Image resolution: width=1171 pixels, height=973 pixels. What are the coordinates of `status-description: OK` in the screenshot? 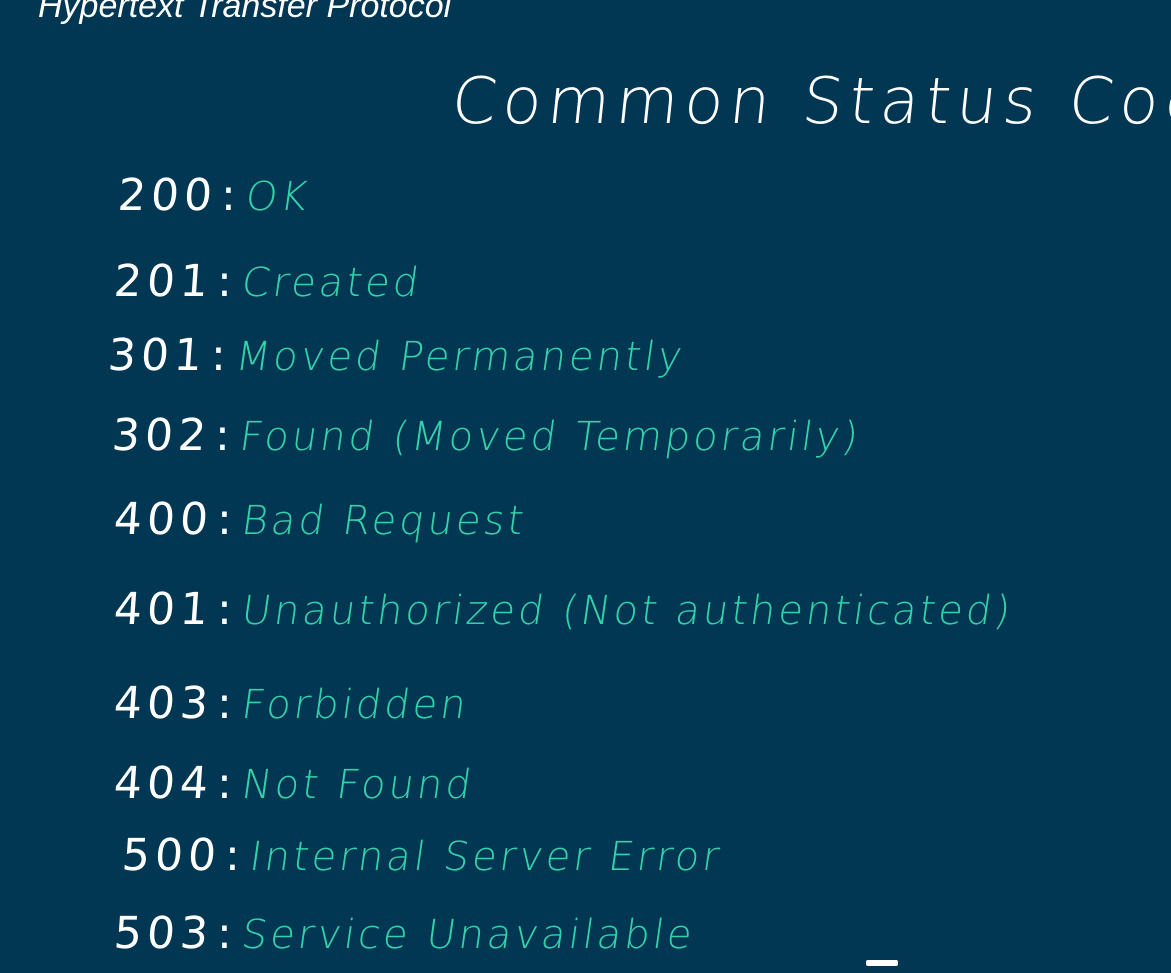 It's located at (277, 197).